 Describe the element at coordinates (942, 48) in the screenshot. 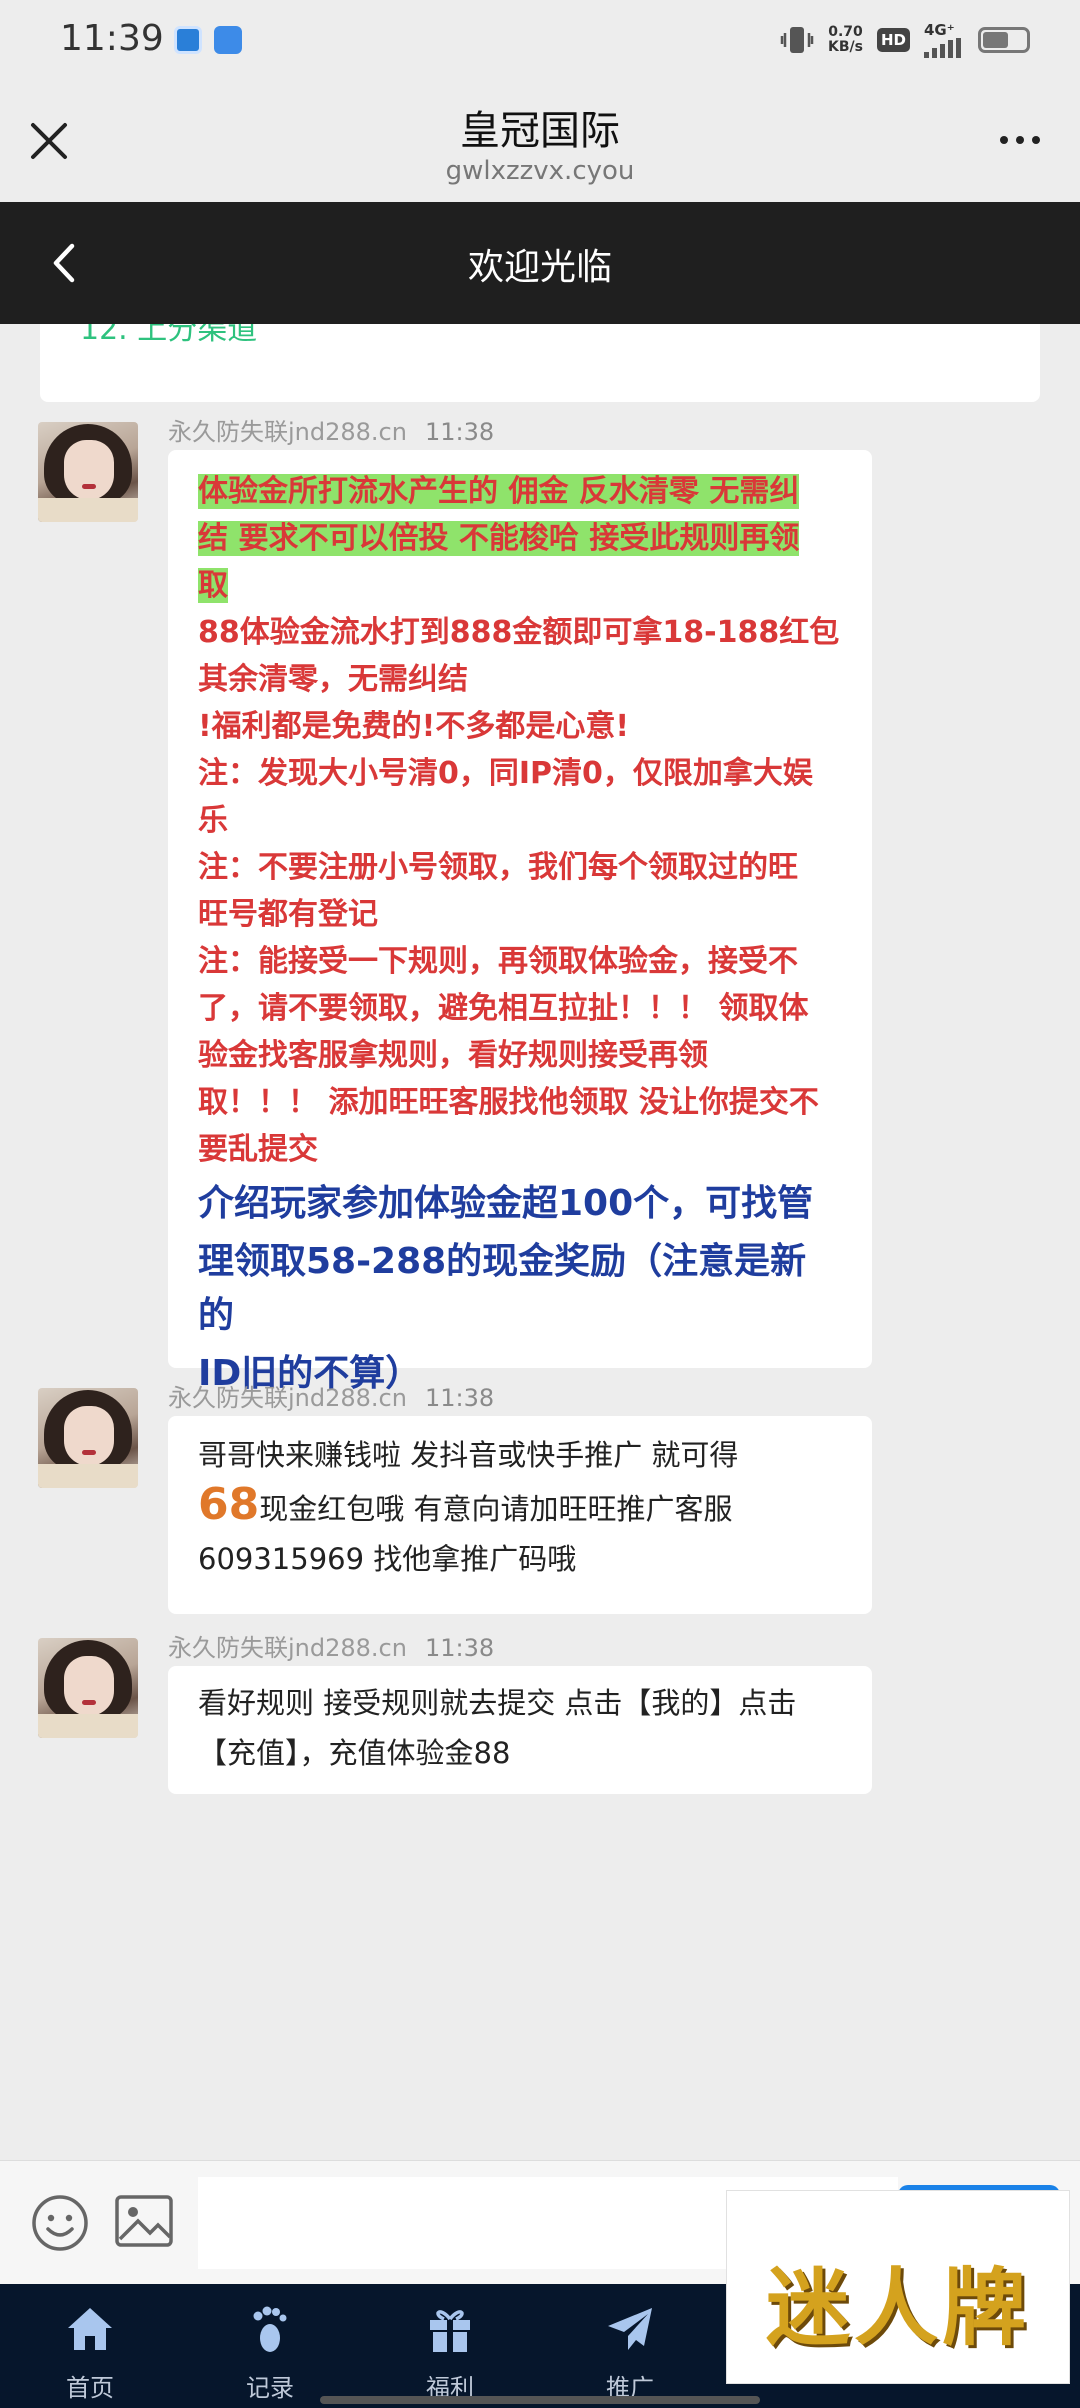

I see `signal-icon` at that location.